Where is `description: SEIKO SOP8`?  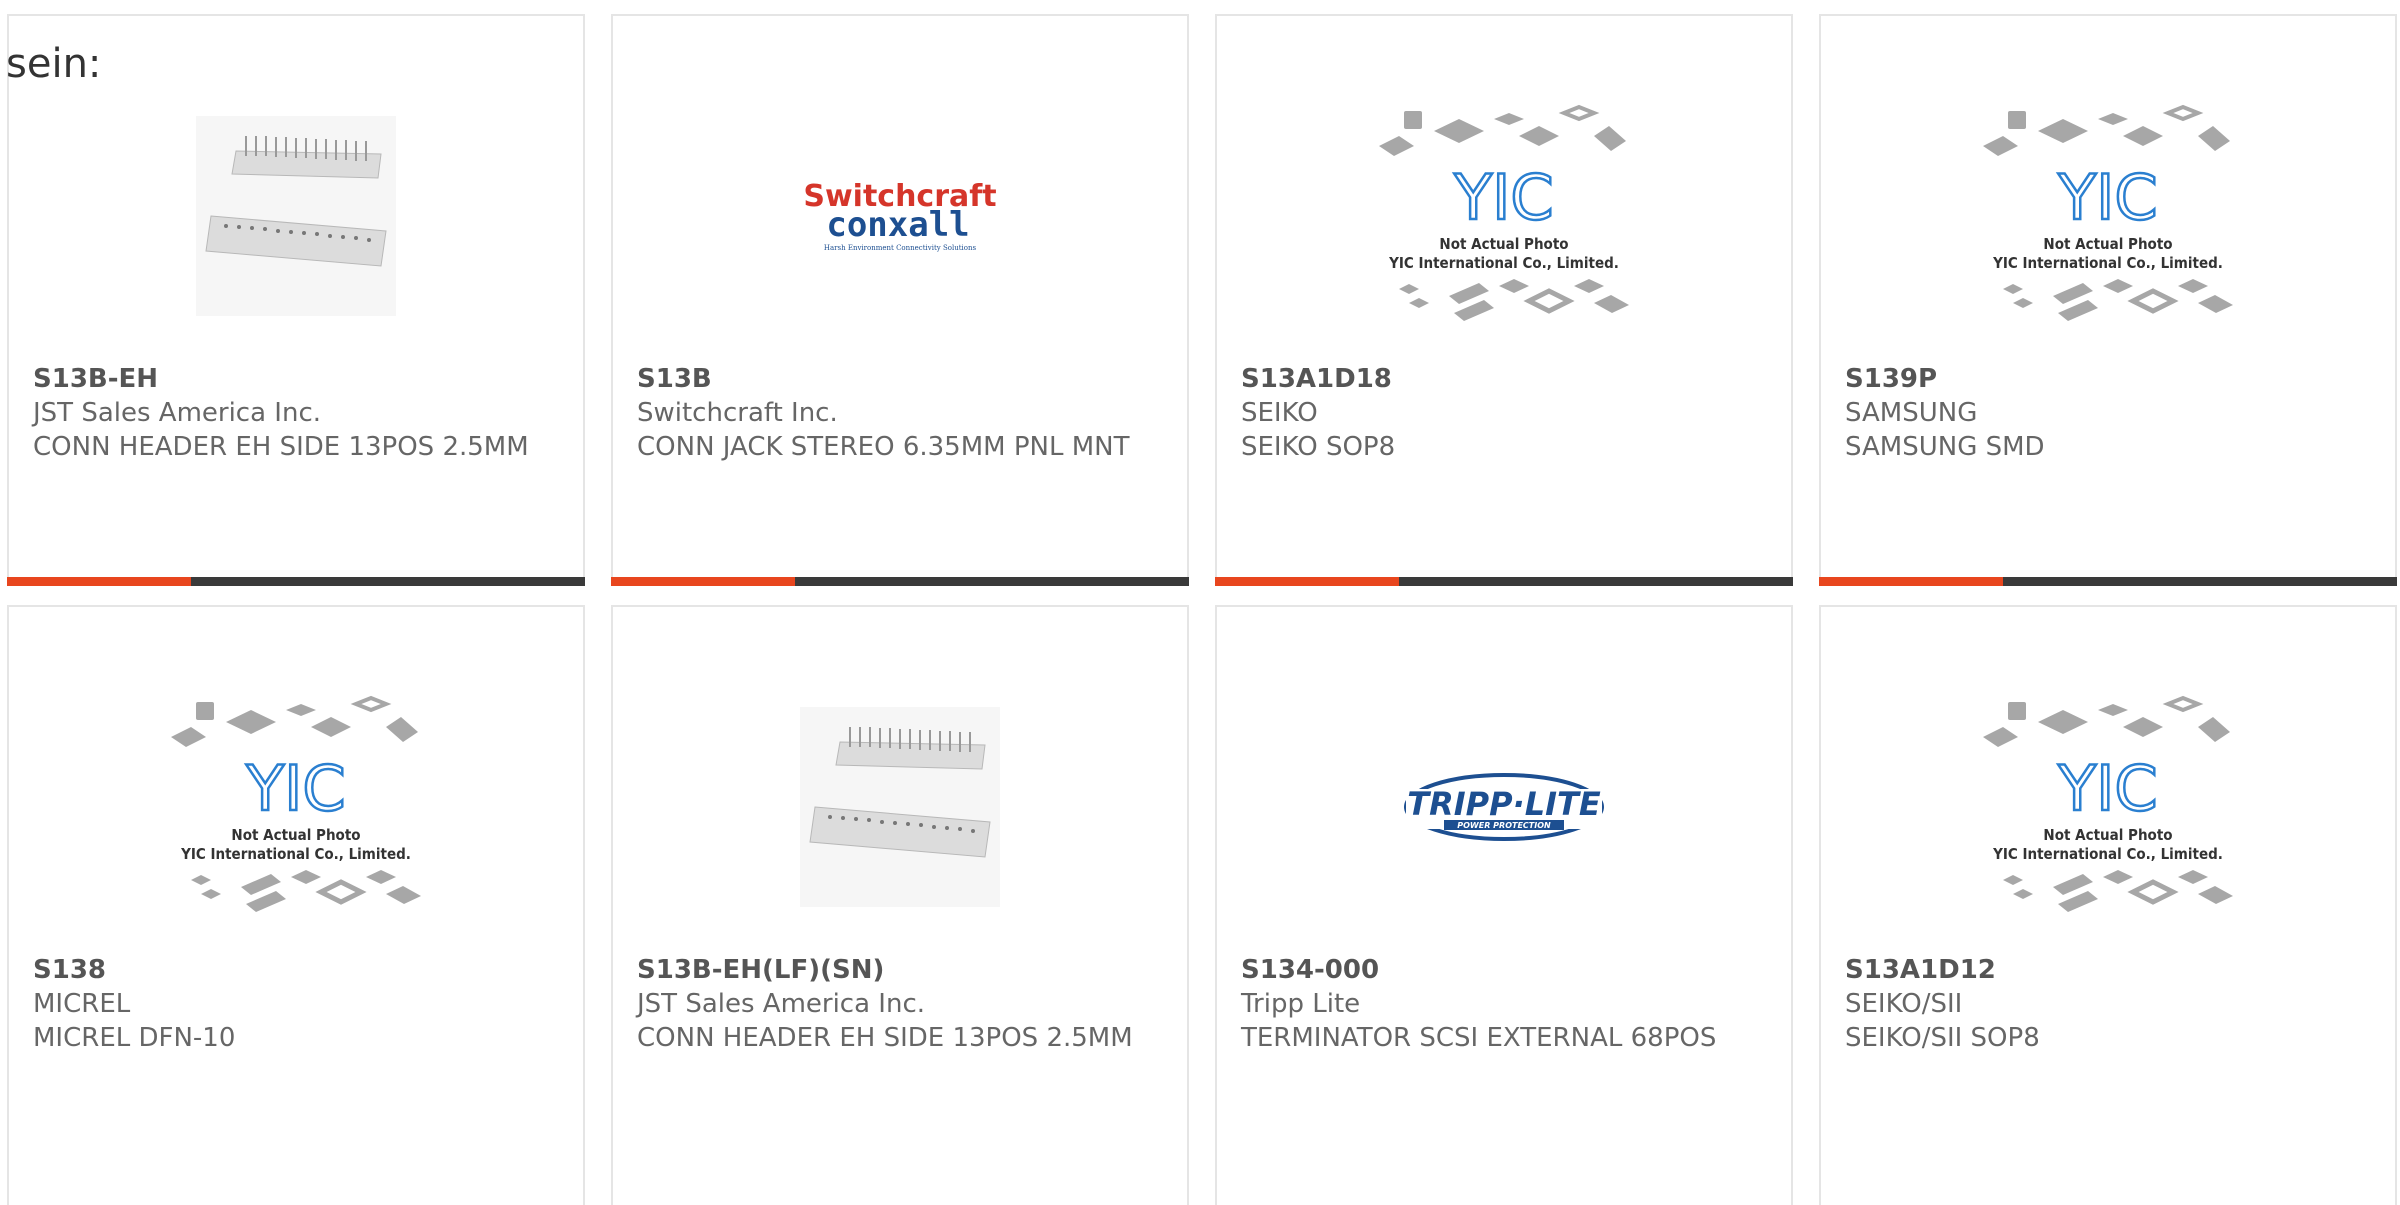
description: SEIKO SOP8 is located at coordinates (1318, 447).